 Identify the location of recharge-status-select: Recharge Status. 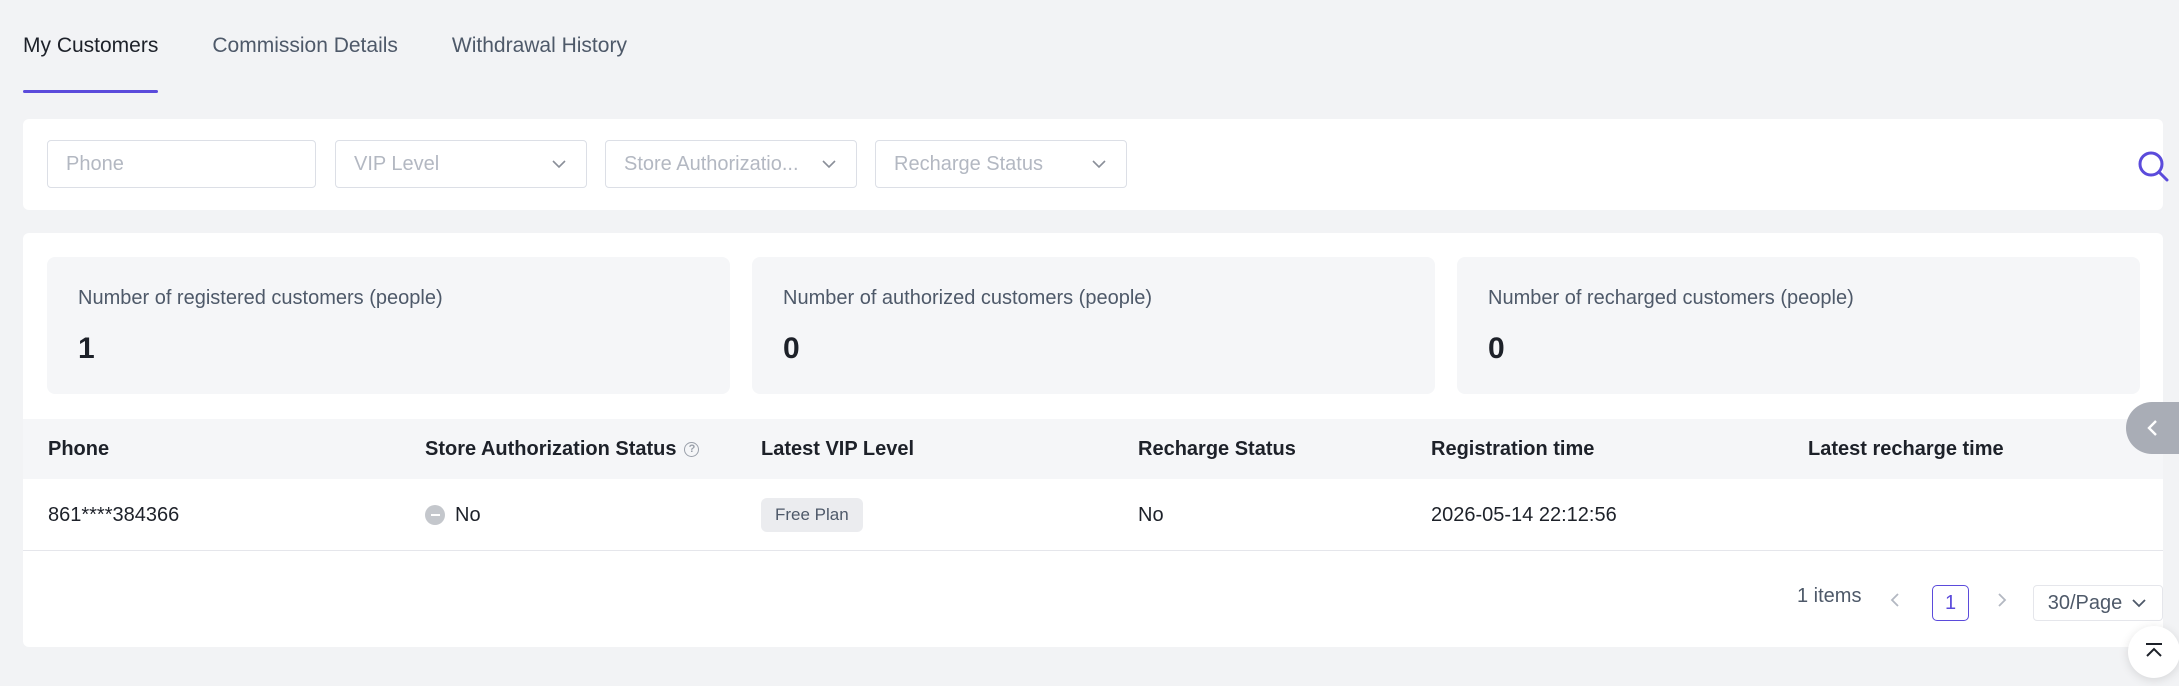
(1001, 164).